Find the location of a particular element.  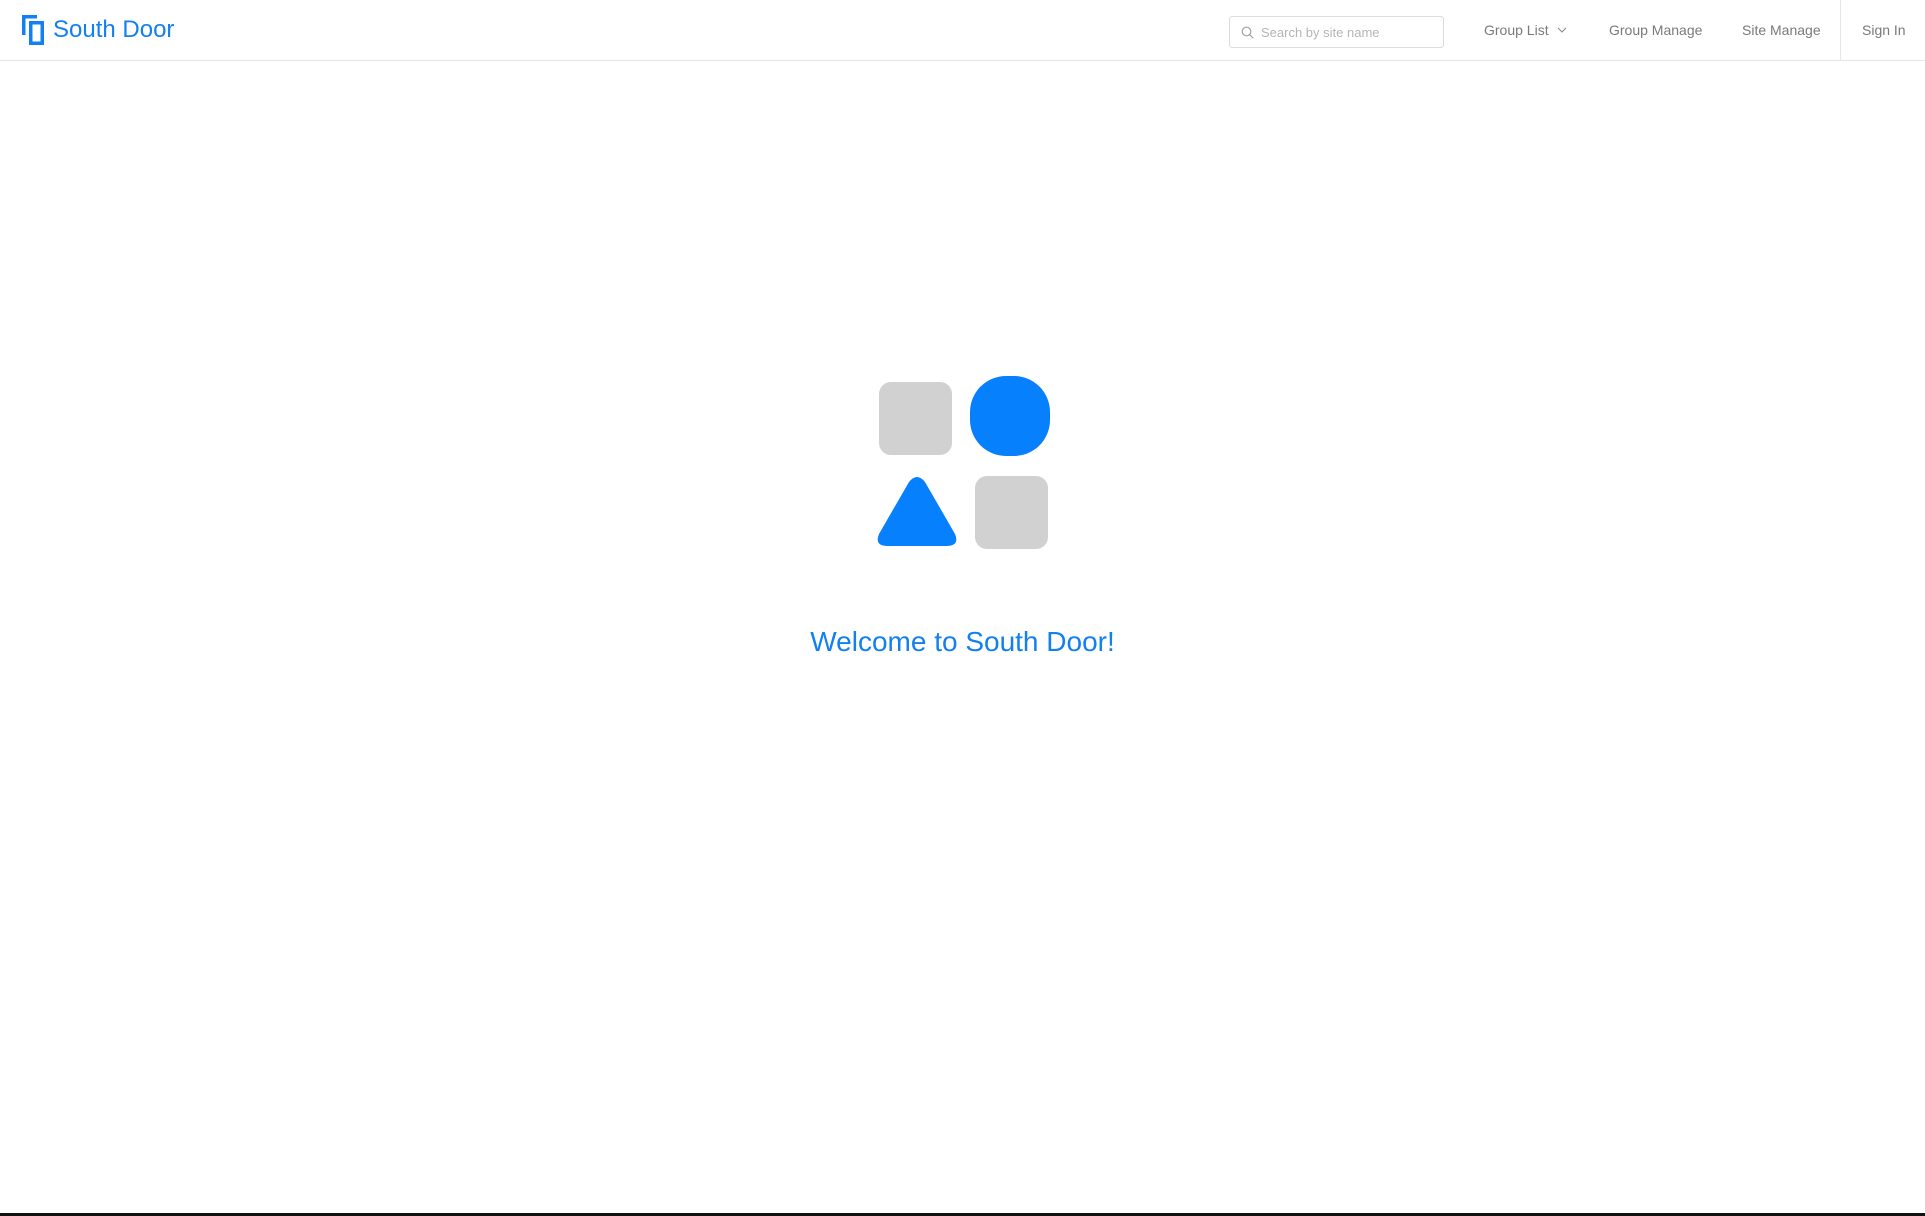

nav-site-manage-label: Site Manage is located at coordinates (1781, 30).